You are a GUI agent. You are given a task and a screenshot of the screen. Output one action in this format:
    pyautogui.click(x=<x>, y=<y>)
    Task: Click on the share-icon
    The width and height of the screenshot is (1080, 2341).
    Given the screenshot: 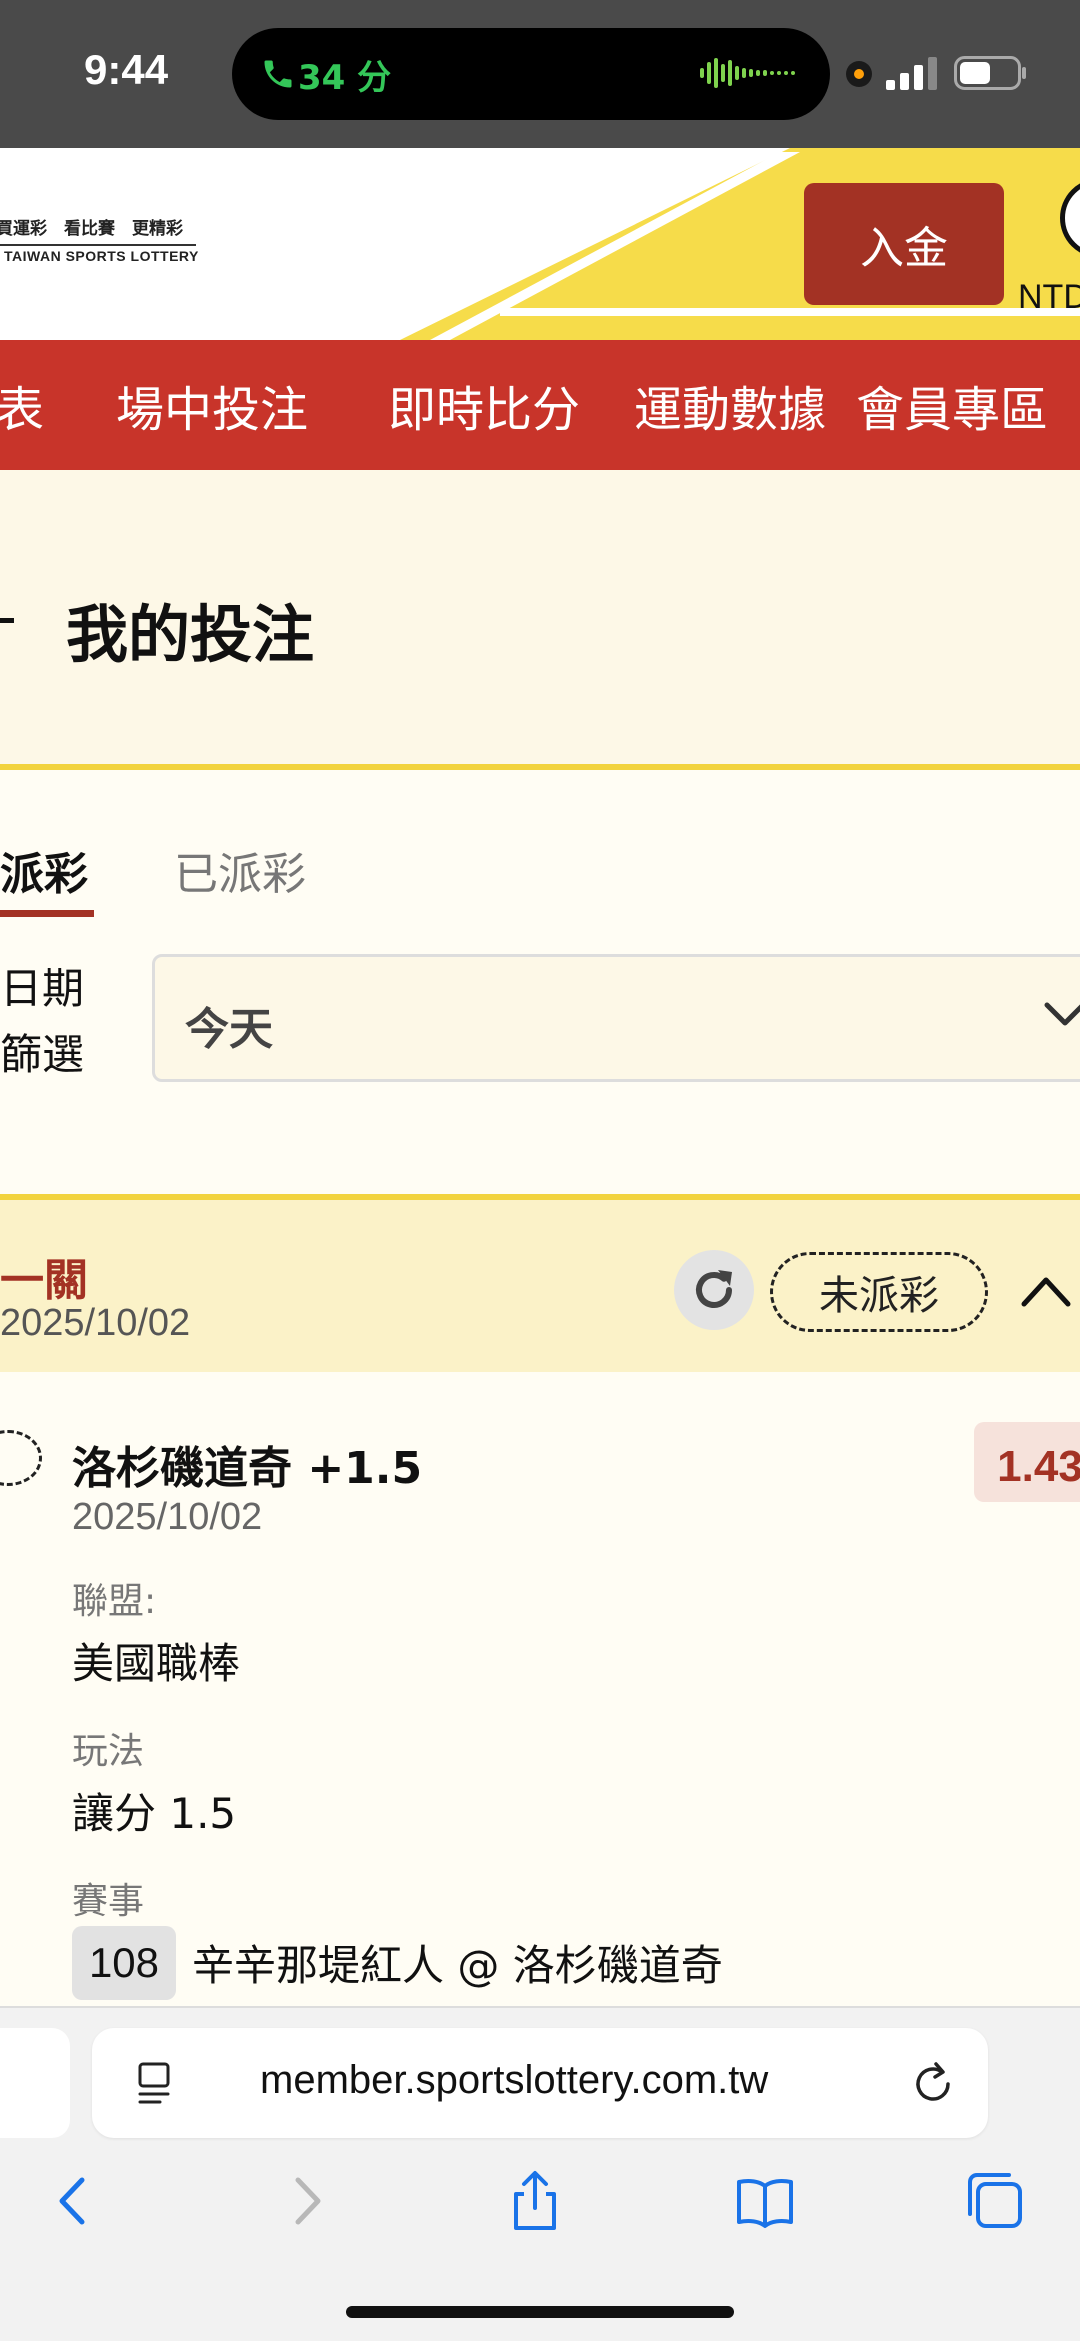 What is the action you would take?
    pyautogui.click(x=535, y=2201)
    